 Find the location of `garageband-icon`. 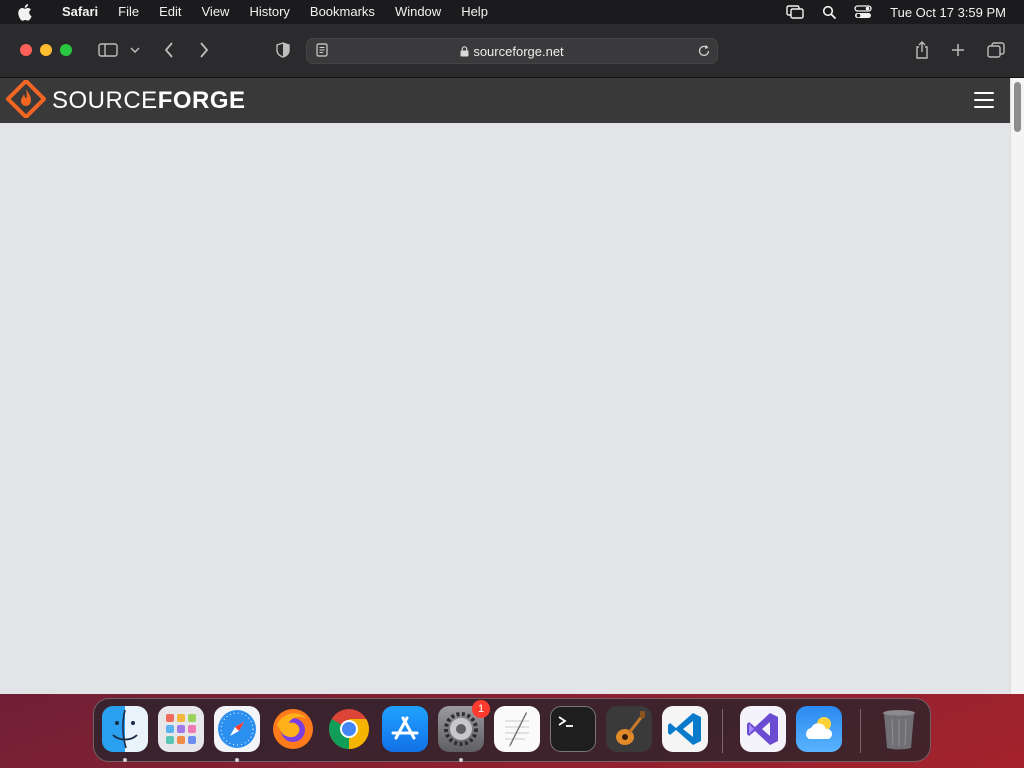

garageband-icon is located at coordinates (629, 729).